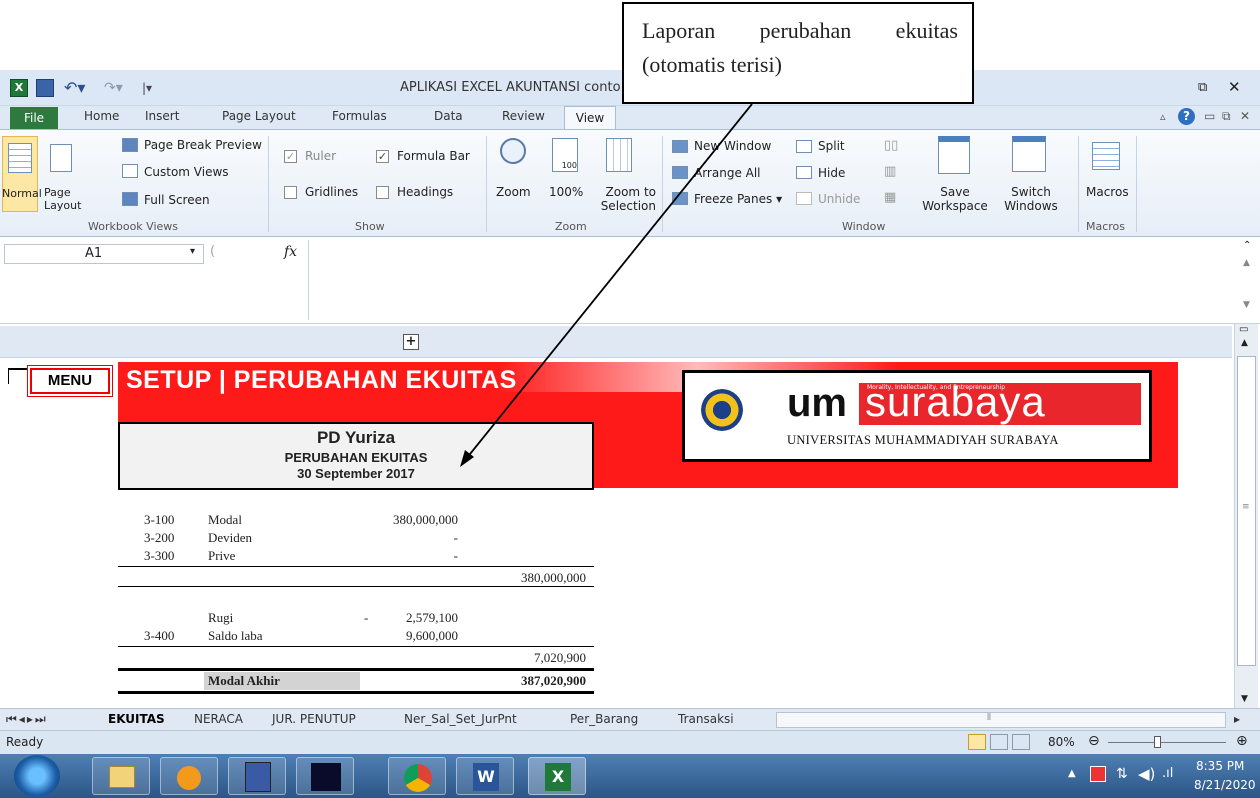 The width and height of the screenshot is (1260, 798). What do you see at coordinates (136, 719) in the screenshot?
I see `sheet-tab-ekuitas: EKUITAS` at bounding box center [136, 719].